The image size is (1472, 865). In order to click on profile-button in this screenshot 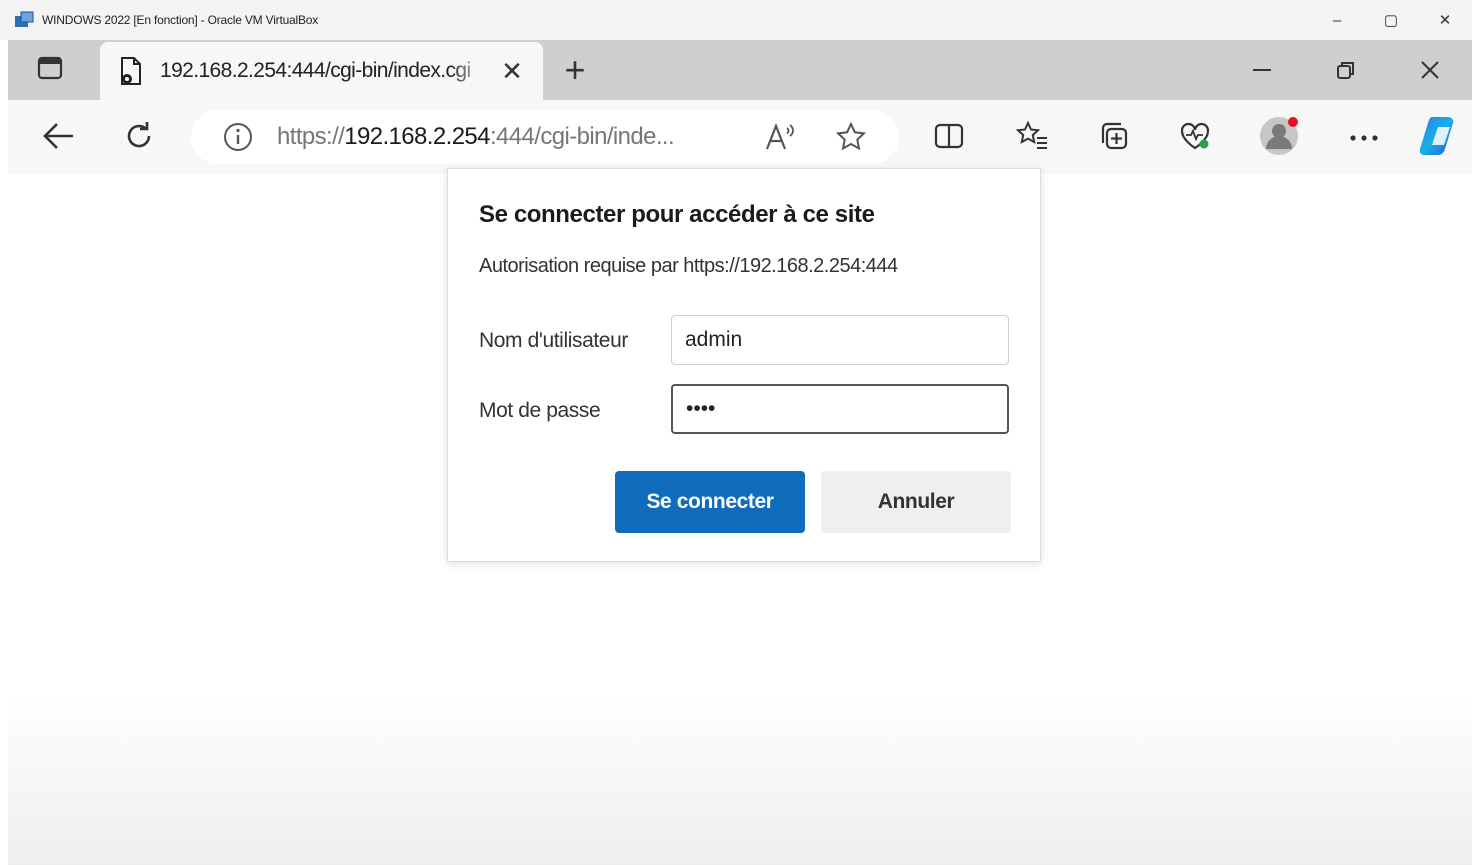, I will do `click(1279, 138)`.